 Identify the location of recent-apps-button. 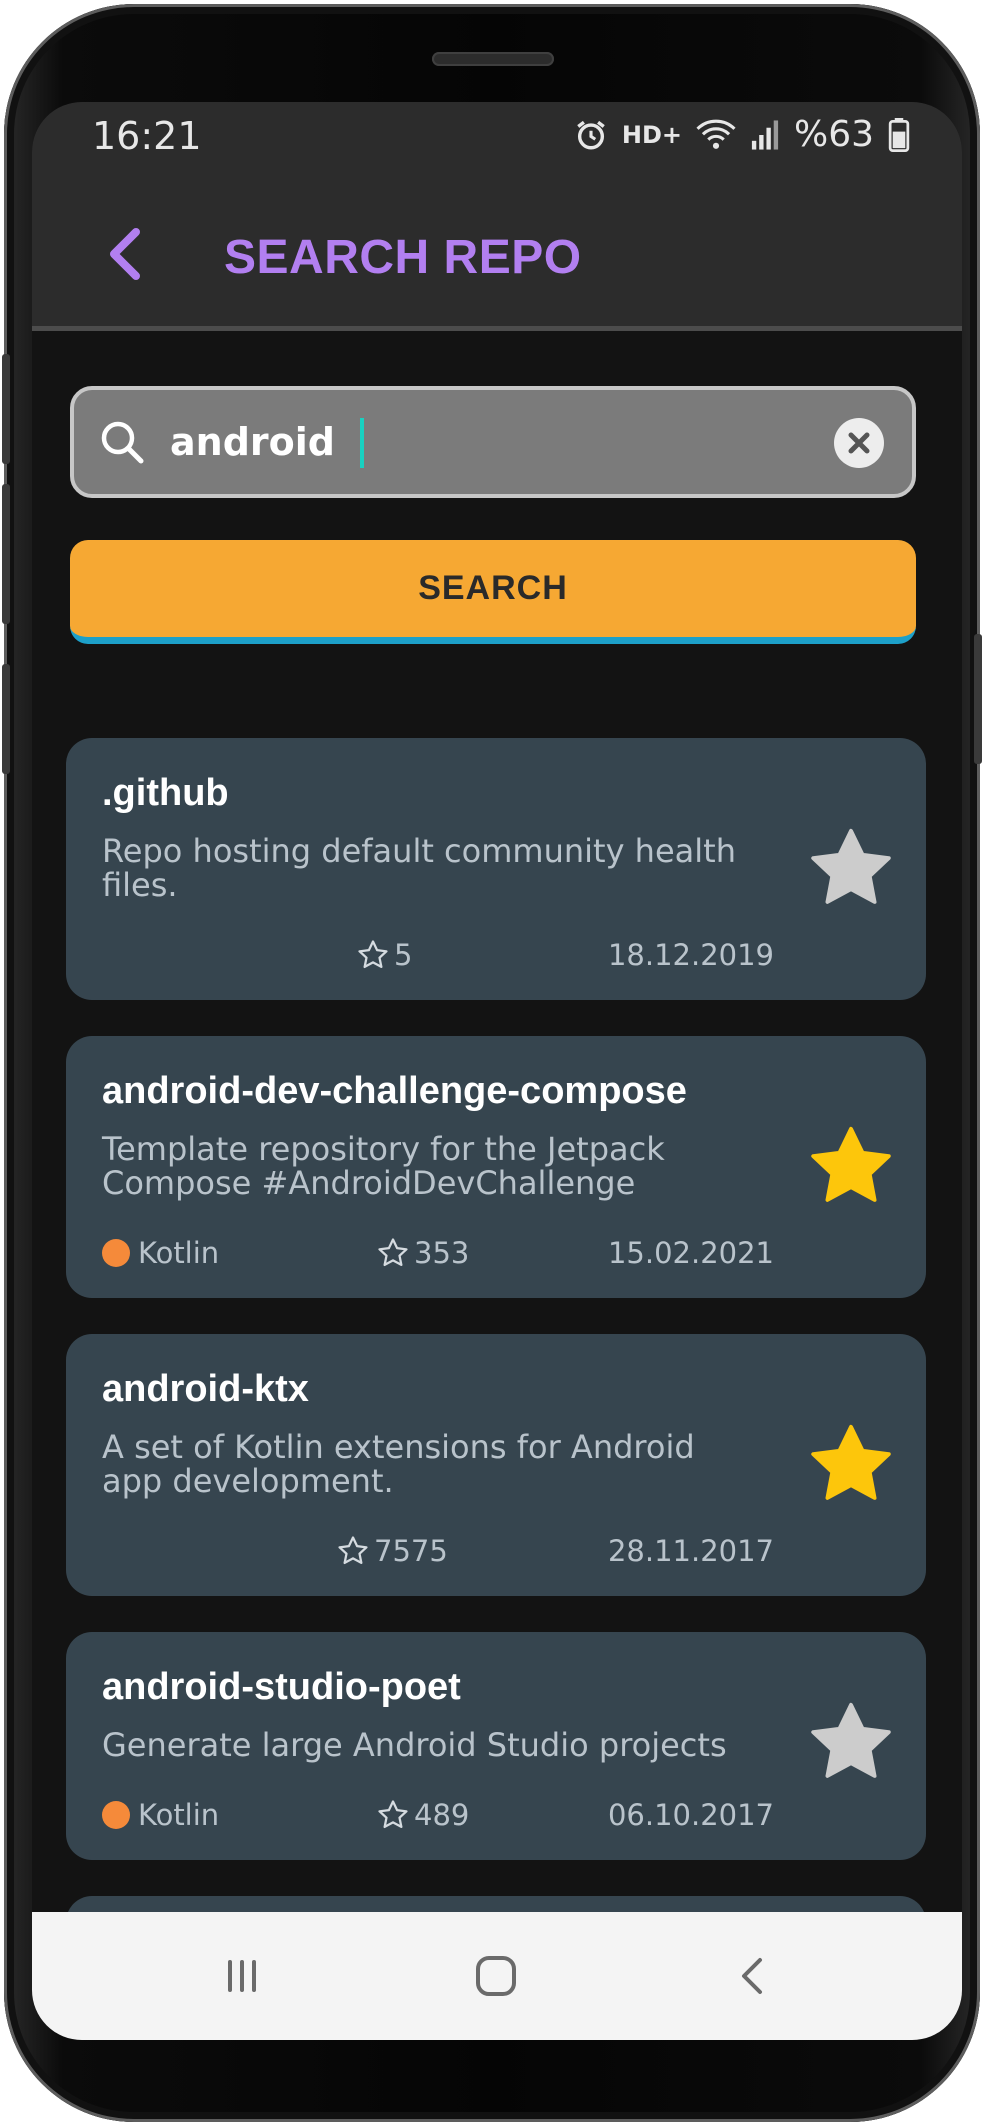
(242, 1976).